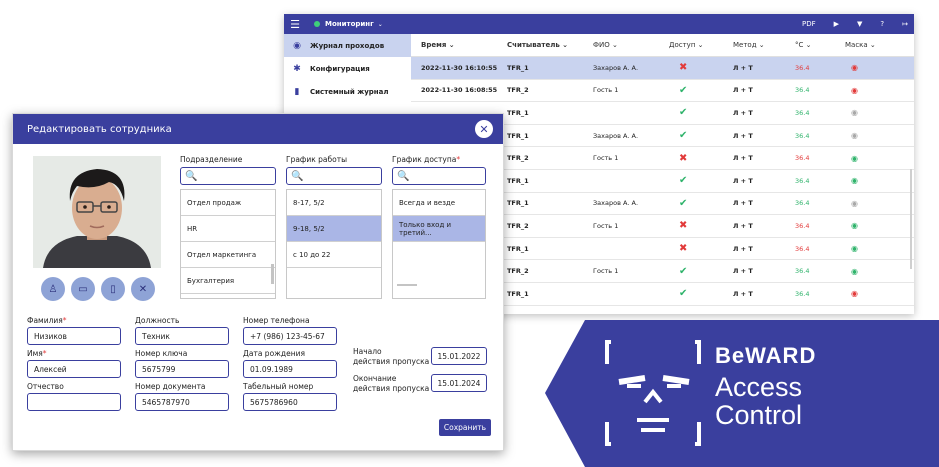 The width and height of the screenshot is (939, 467). What do you see at coordinates (53, 289) in the screenshot?
I see `badge-icon: ♙` at bounding box center [53, 289].